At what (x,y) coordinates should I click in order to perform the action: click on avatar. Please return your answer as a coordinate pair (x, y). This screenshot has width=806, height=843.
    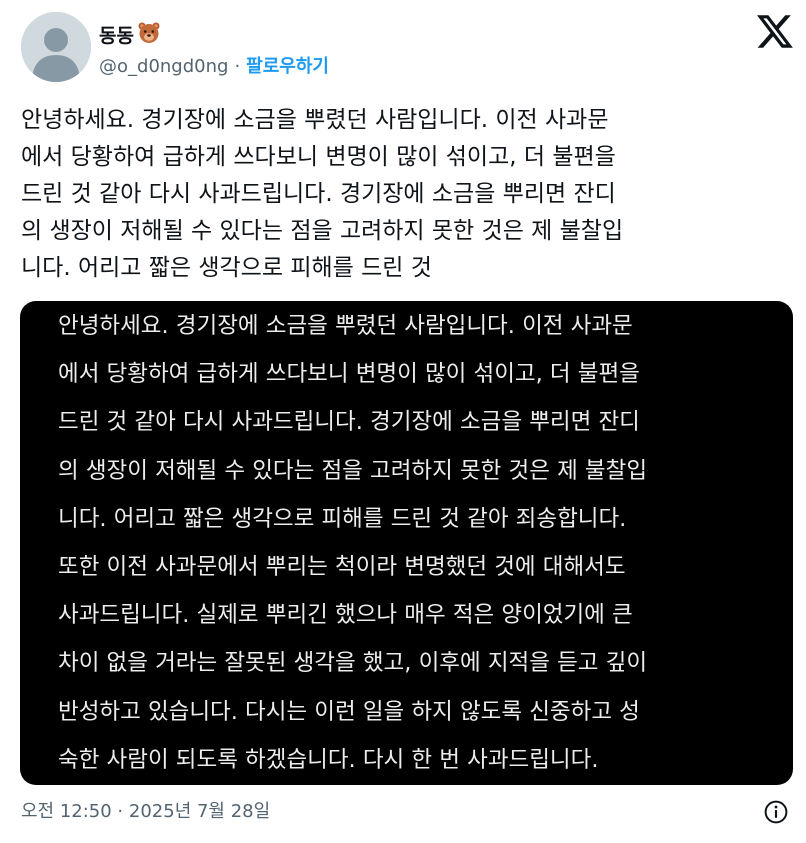
    Looking at the image, I should click on (56, 47).